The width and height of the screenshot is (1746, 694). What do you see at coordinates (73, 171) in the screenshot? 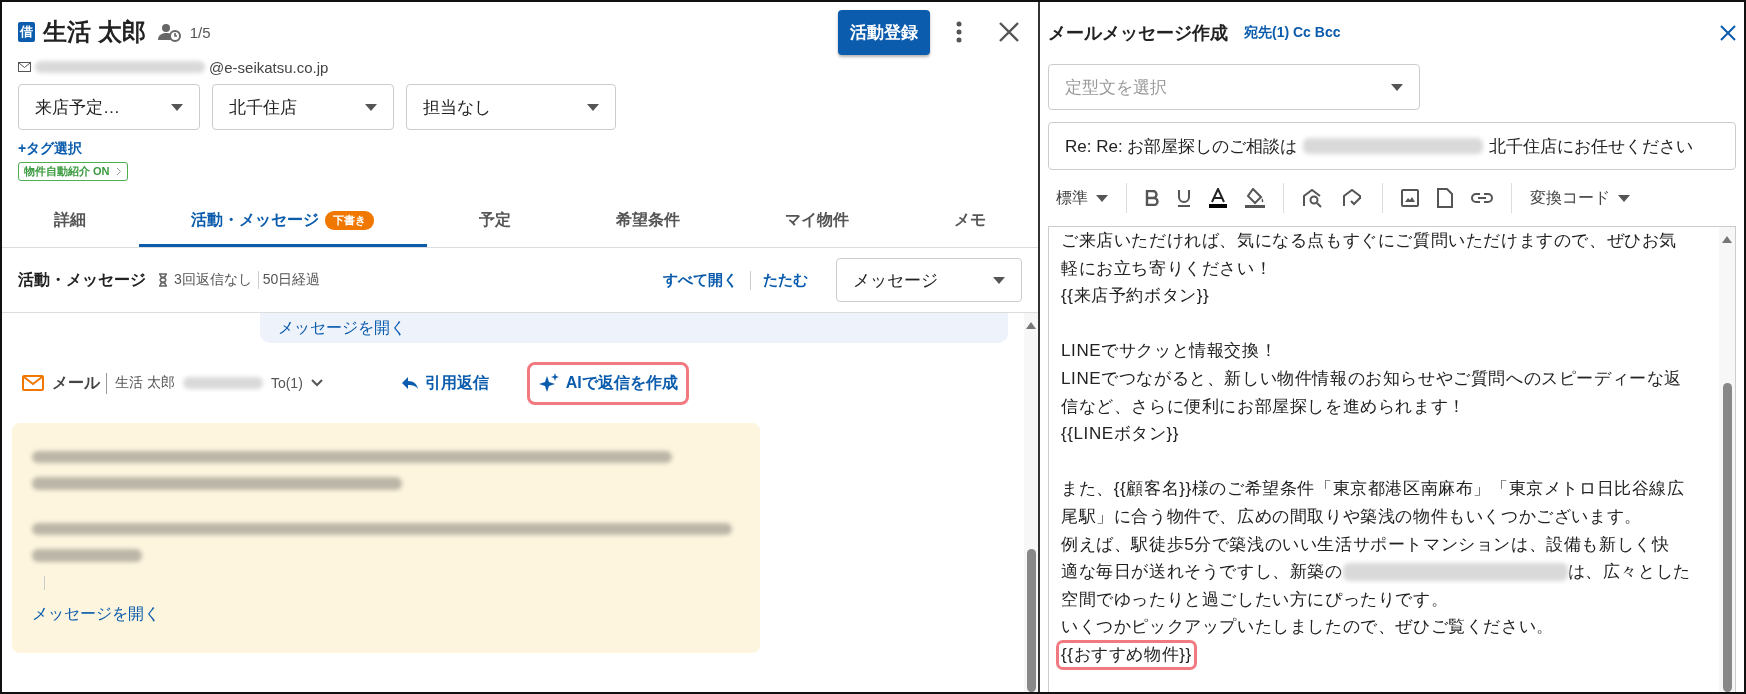
I see `auto-intro-badge: 物件自動紹介 ON` at bounding box center [73, 171].